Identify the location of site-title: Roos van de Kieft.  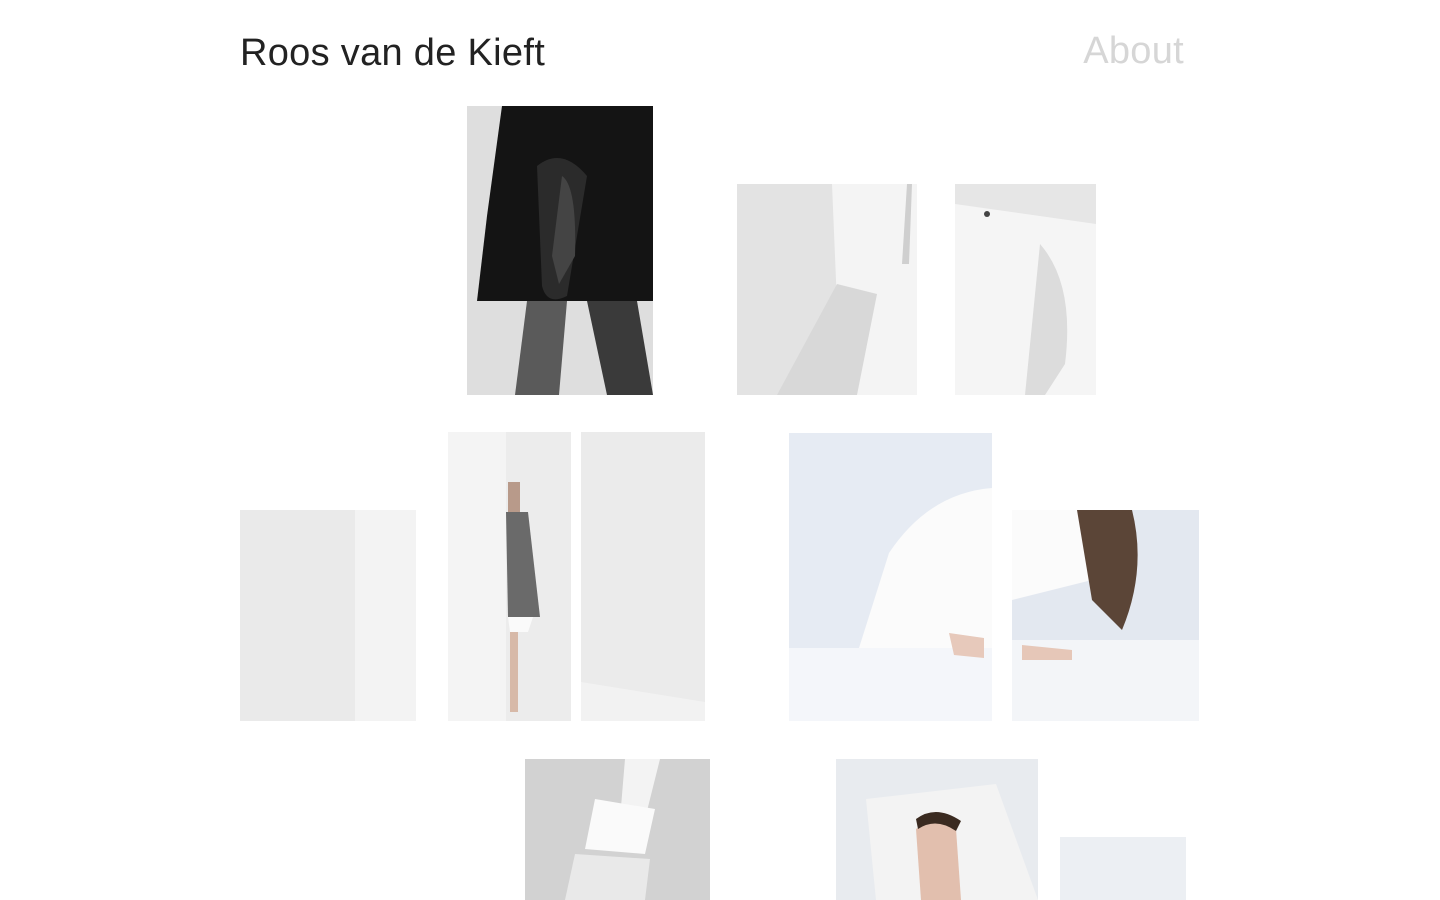
(392, 53).